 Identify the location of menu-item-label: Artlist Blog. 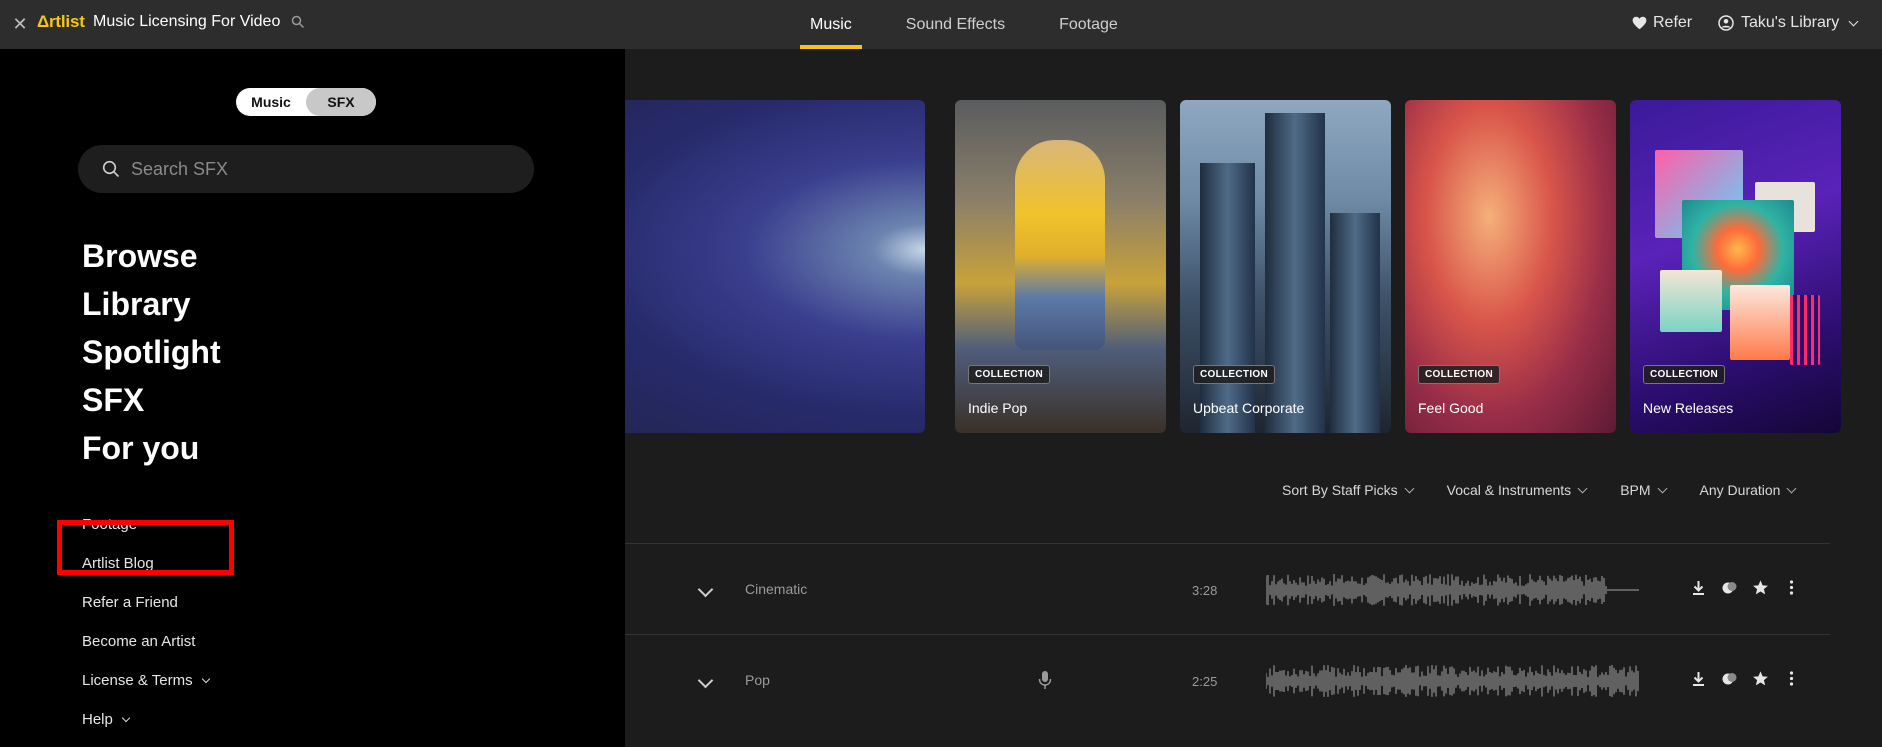
(118, 563).